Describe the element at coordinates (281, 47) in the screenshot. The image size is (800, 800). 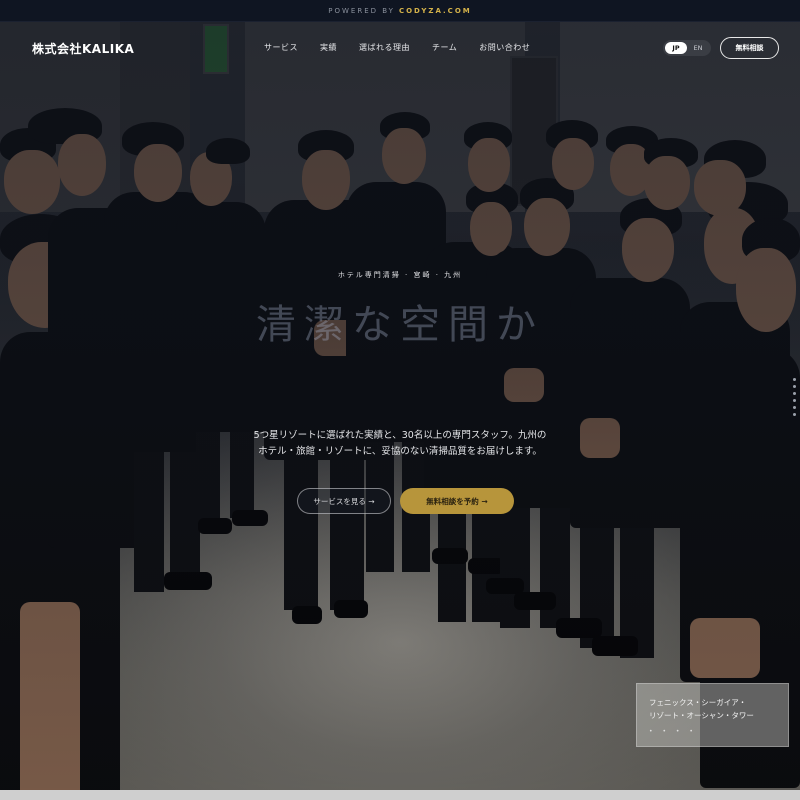
I see `nav-item-services: サービス` at that location.